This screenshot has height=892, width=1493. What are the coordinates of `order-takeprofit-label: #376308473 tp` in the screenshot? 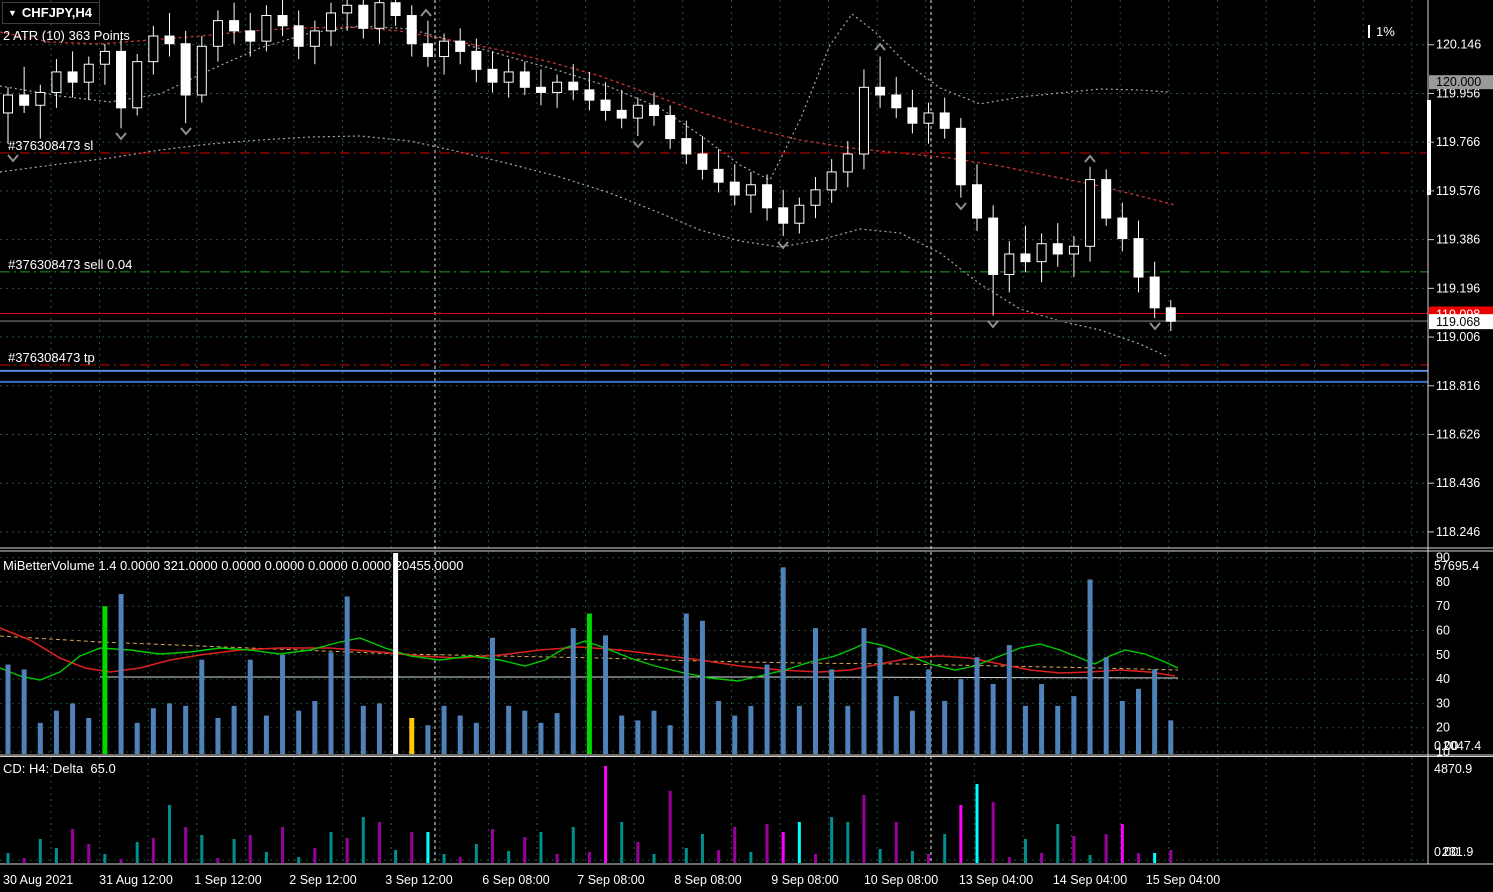 It's located at (51, 357).